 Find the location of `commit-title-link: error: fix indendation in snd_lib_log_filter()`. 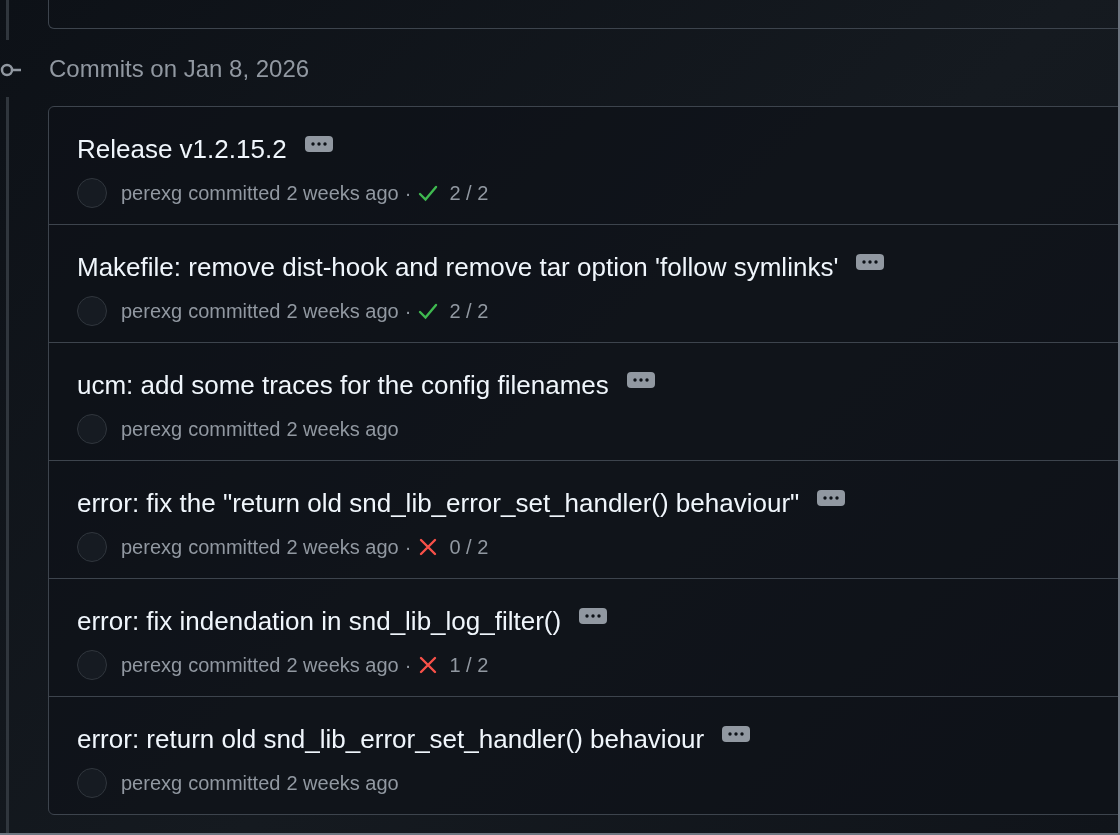

commit-title-link: error: fix indendation in snd_lib_log_filter() is located at coordinates (319, 621).